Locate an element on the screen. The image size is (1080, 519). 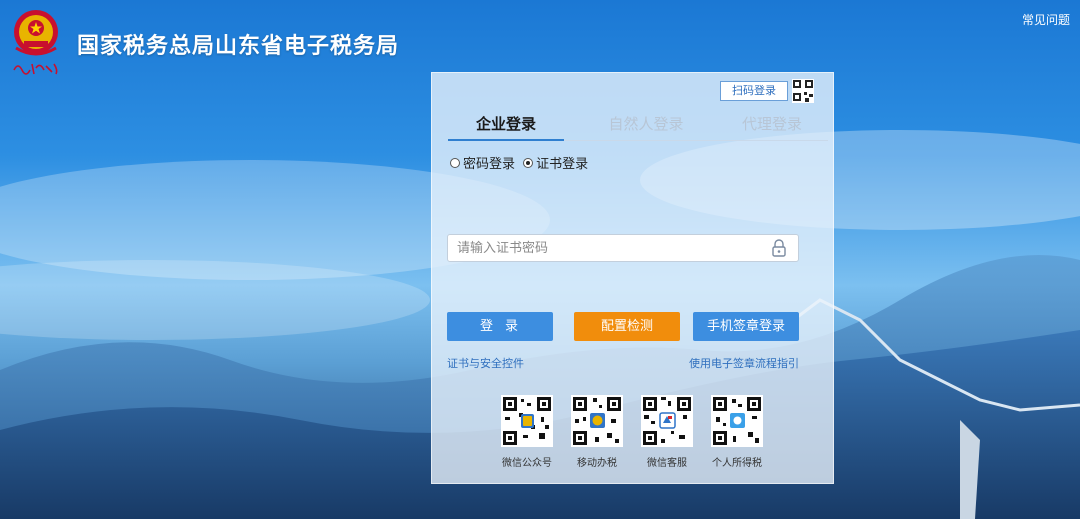
login-type-tabs: 企业登录 自然人登录 代理登录 is located at coordinates (638, 125).